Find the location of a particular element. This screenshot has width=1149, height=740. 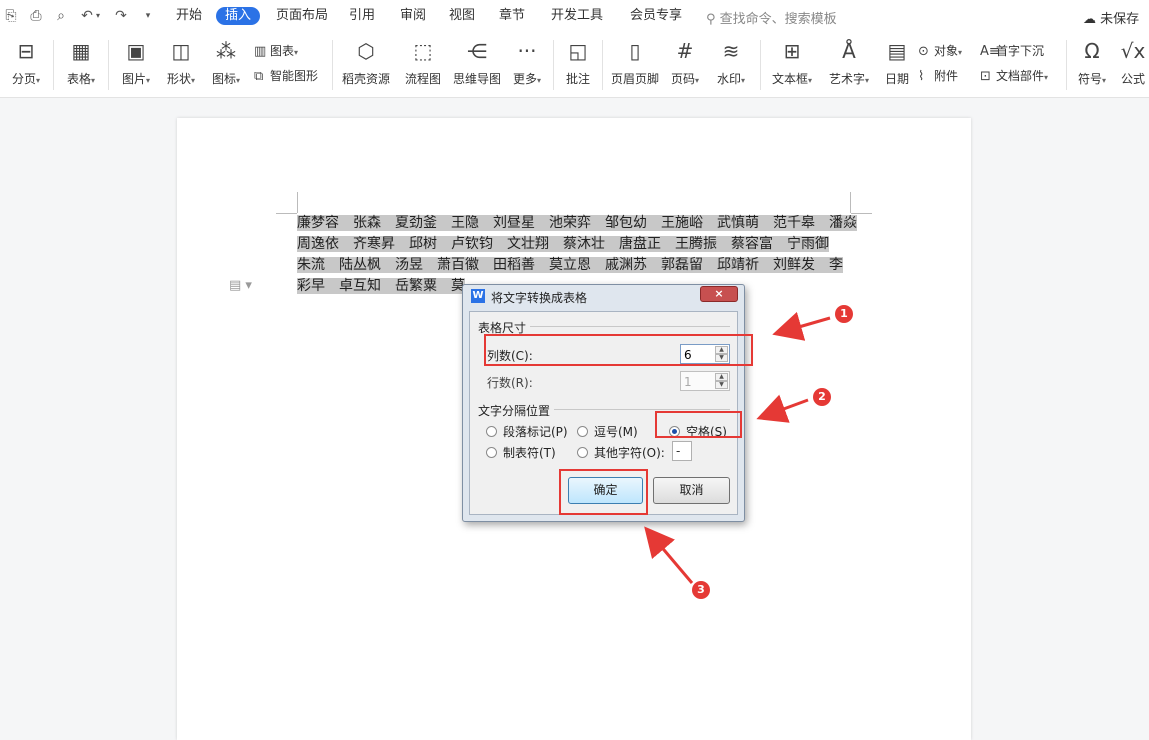

step-badge-3: 3 is located at coordinates (701, 590).